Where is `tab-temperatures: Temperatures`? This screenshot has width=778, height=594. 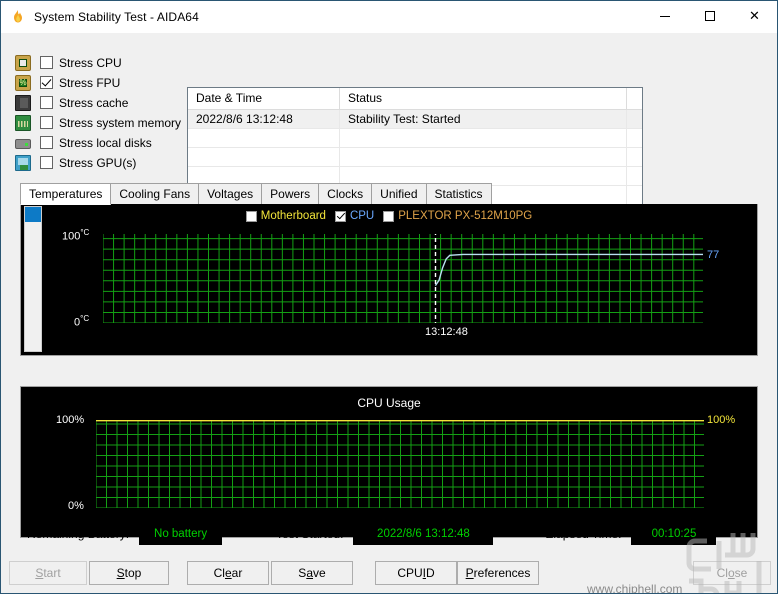 tab-temperatures: Temperatures is located at coordinates (66, 194).